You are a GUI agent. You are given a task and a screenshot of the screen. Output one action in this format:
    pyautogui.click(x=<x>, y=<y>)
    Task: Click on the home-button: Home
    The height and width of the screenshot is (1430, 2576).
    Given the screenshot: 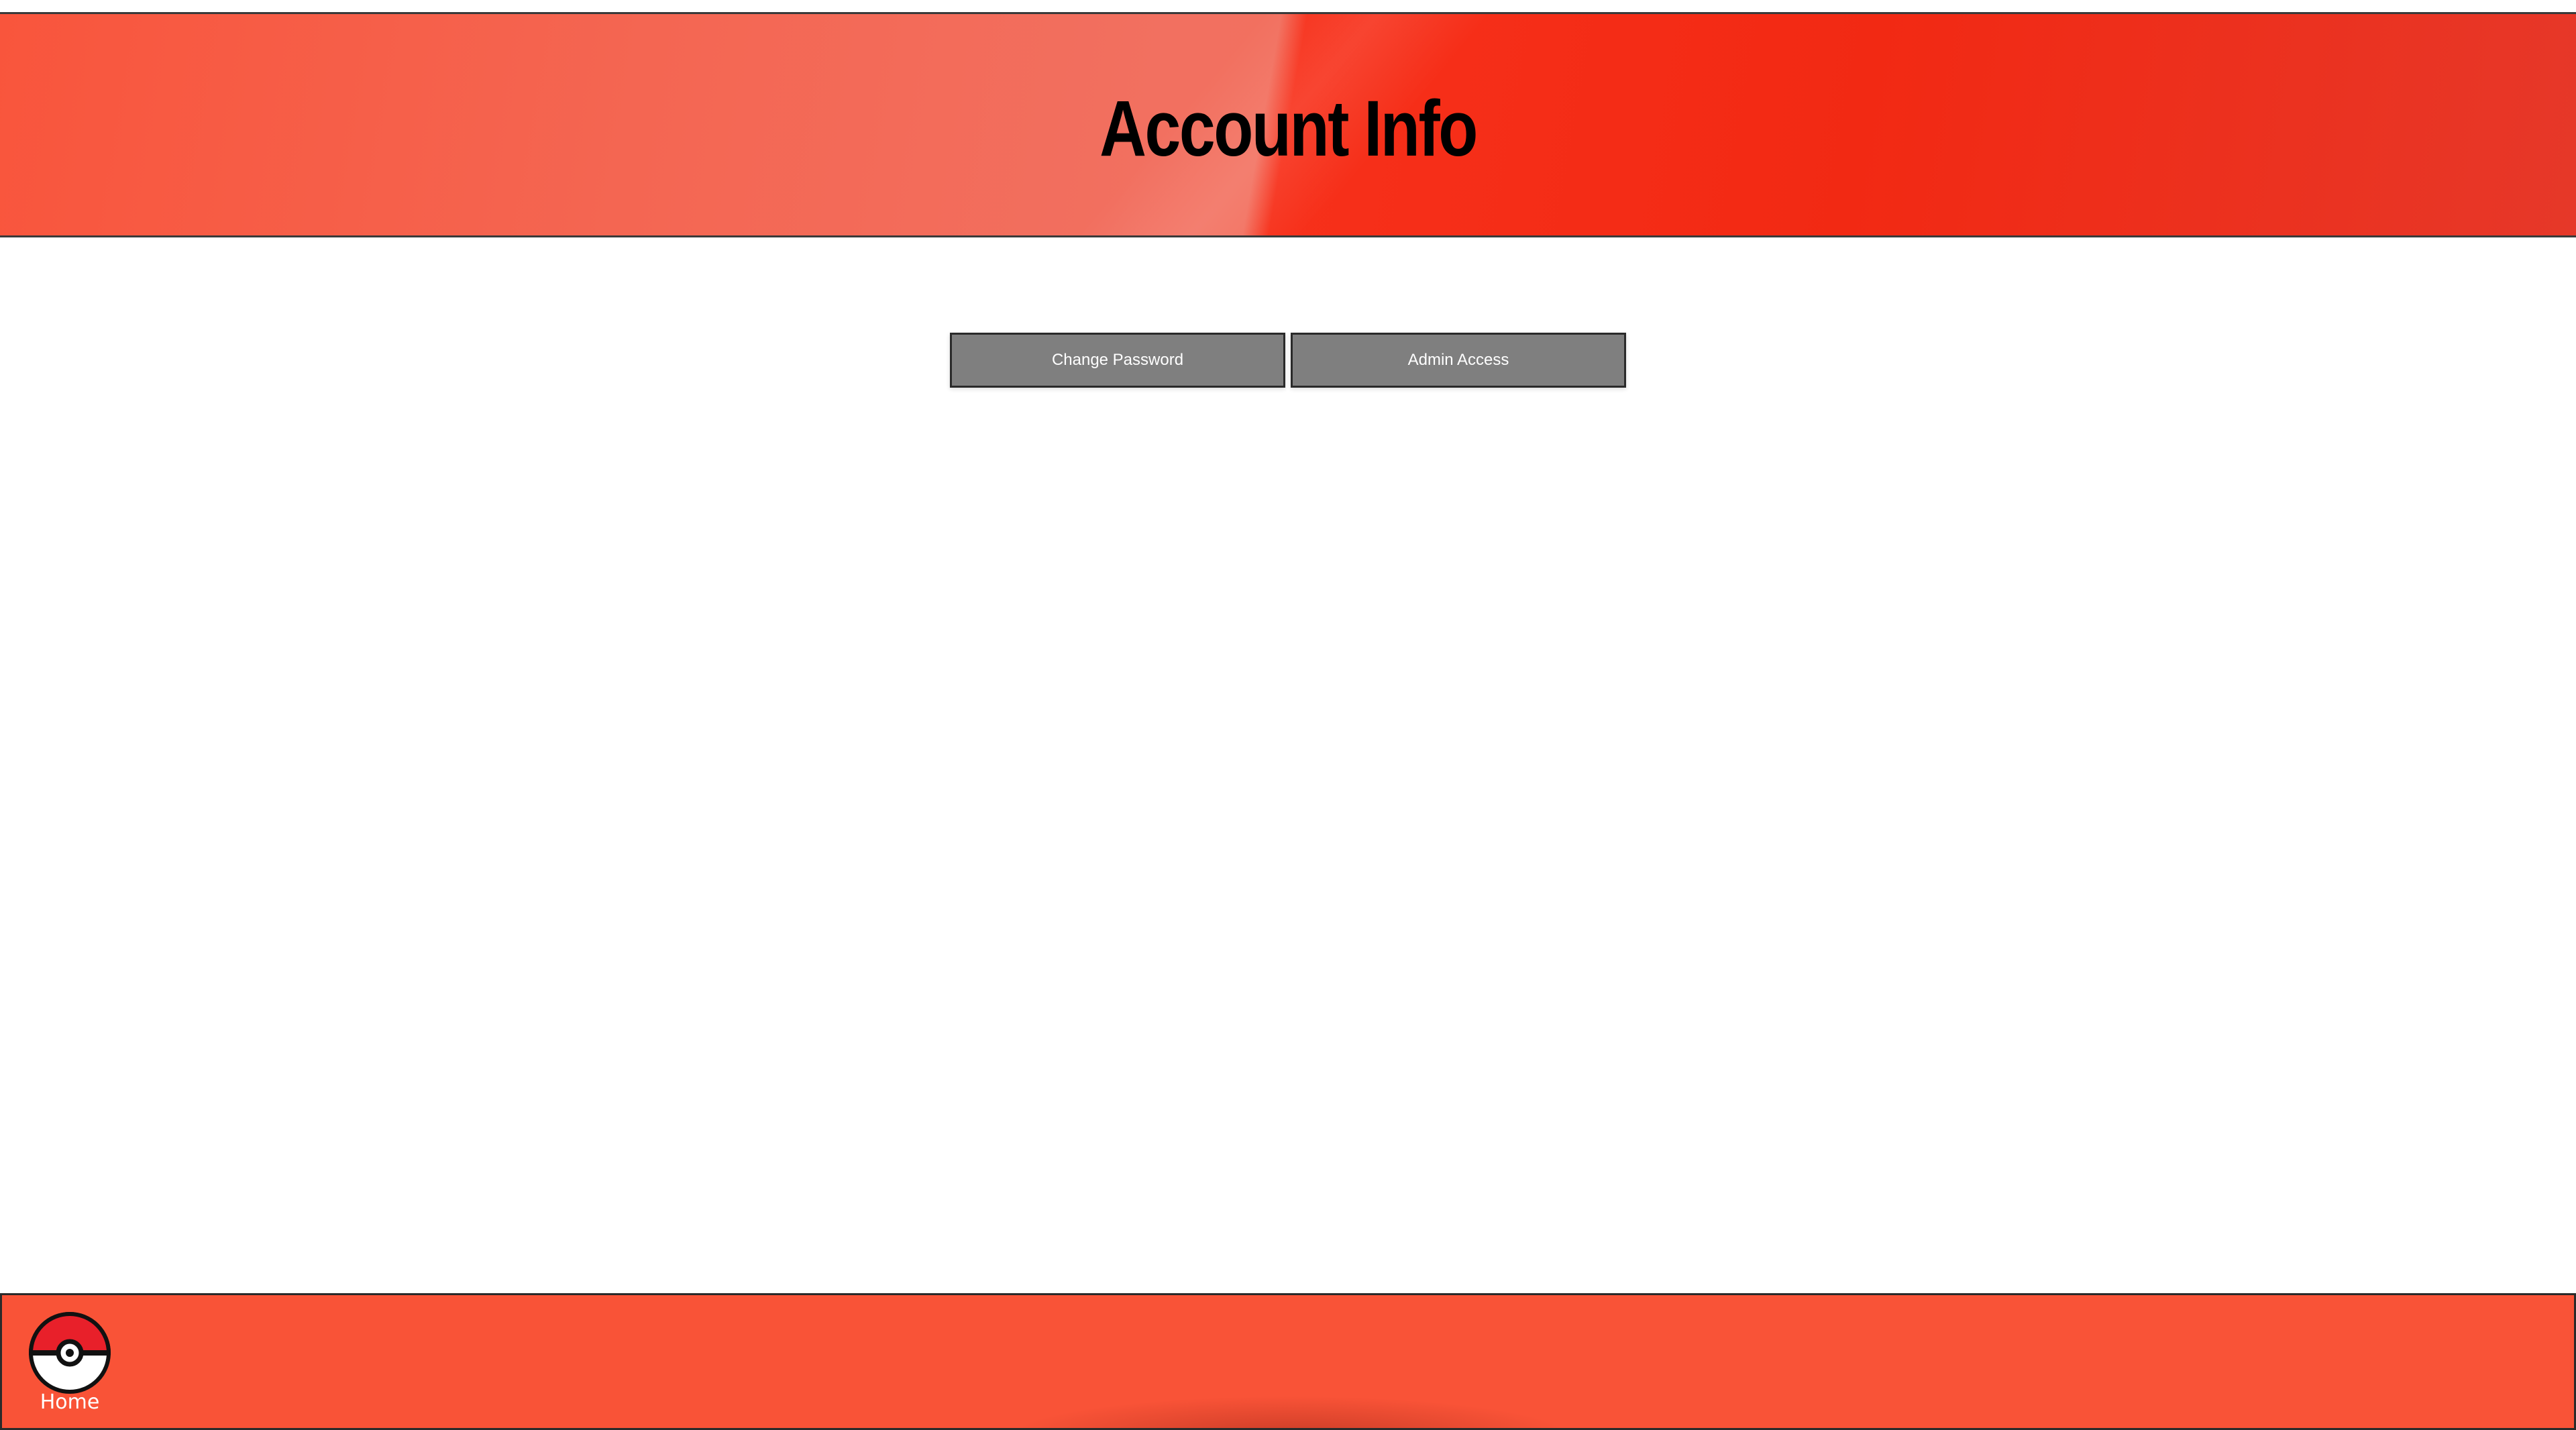 What is the action you would take?
    pyautogui.click(x=70, y=1363)
    